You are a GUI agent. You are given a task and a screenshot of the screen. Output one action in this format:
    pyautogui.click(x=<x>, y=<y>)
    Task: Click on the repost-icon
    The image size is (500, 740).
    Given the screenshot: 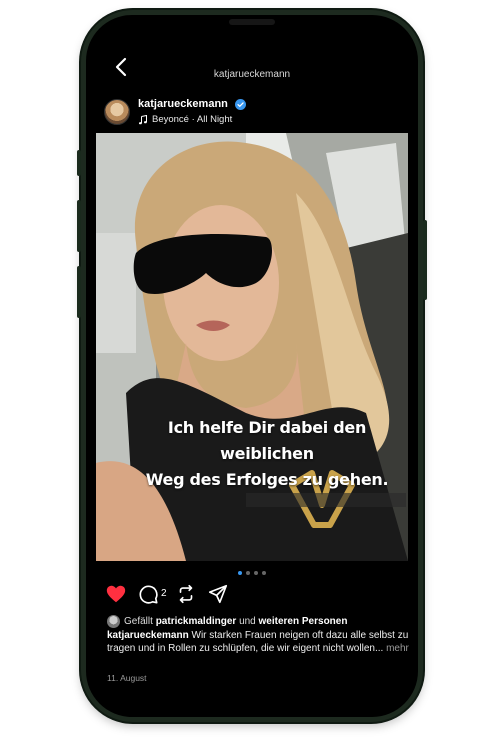 What is the action you would take?
    pyautogui.click(x=186, y=594)
    